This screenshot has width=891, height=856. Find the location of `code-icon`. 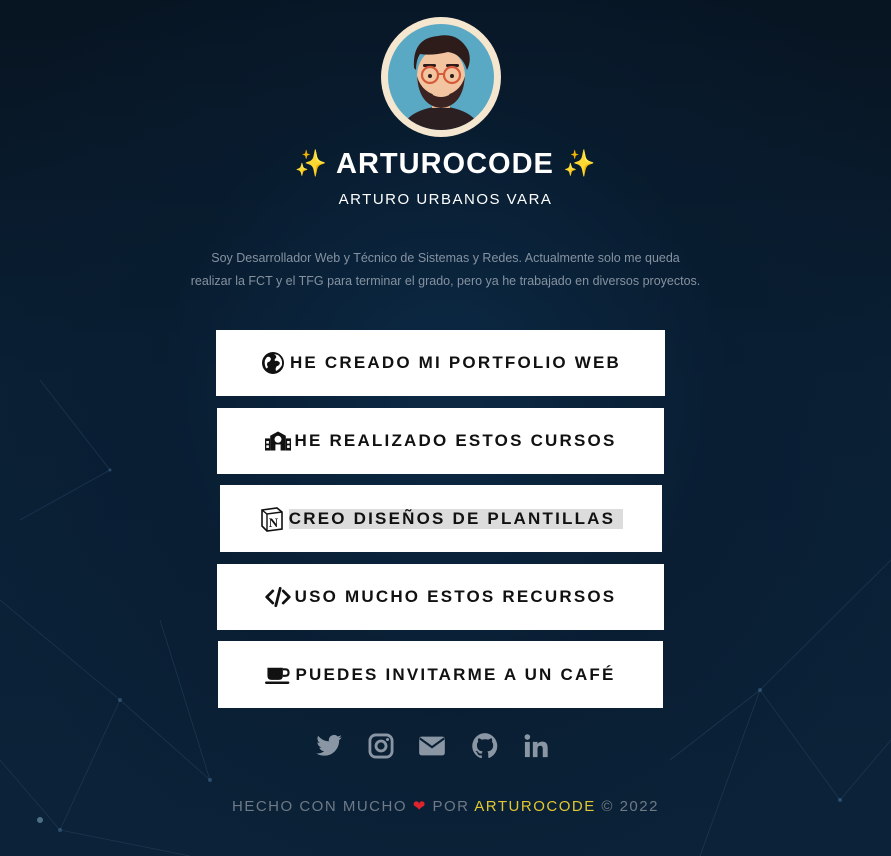

code-icon is located at coordinates (278, 597).